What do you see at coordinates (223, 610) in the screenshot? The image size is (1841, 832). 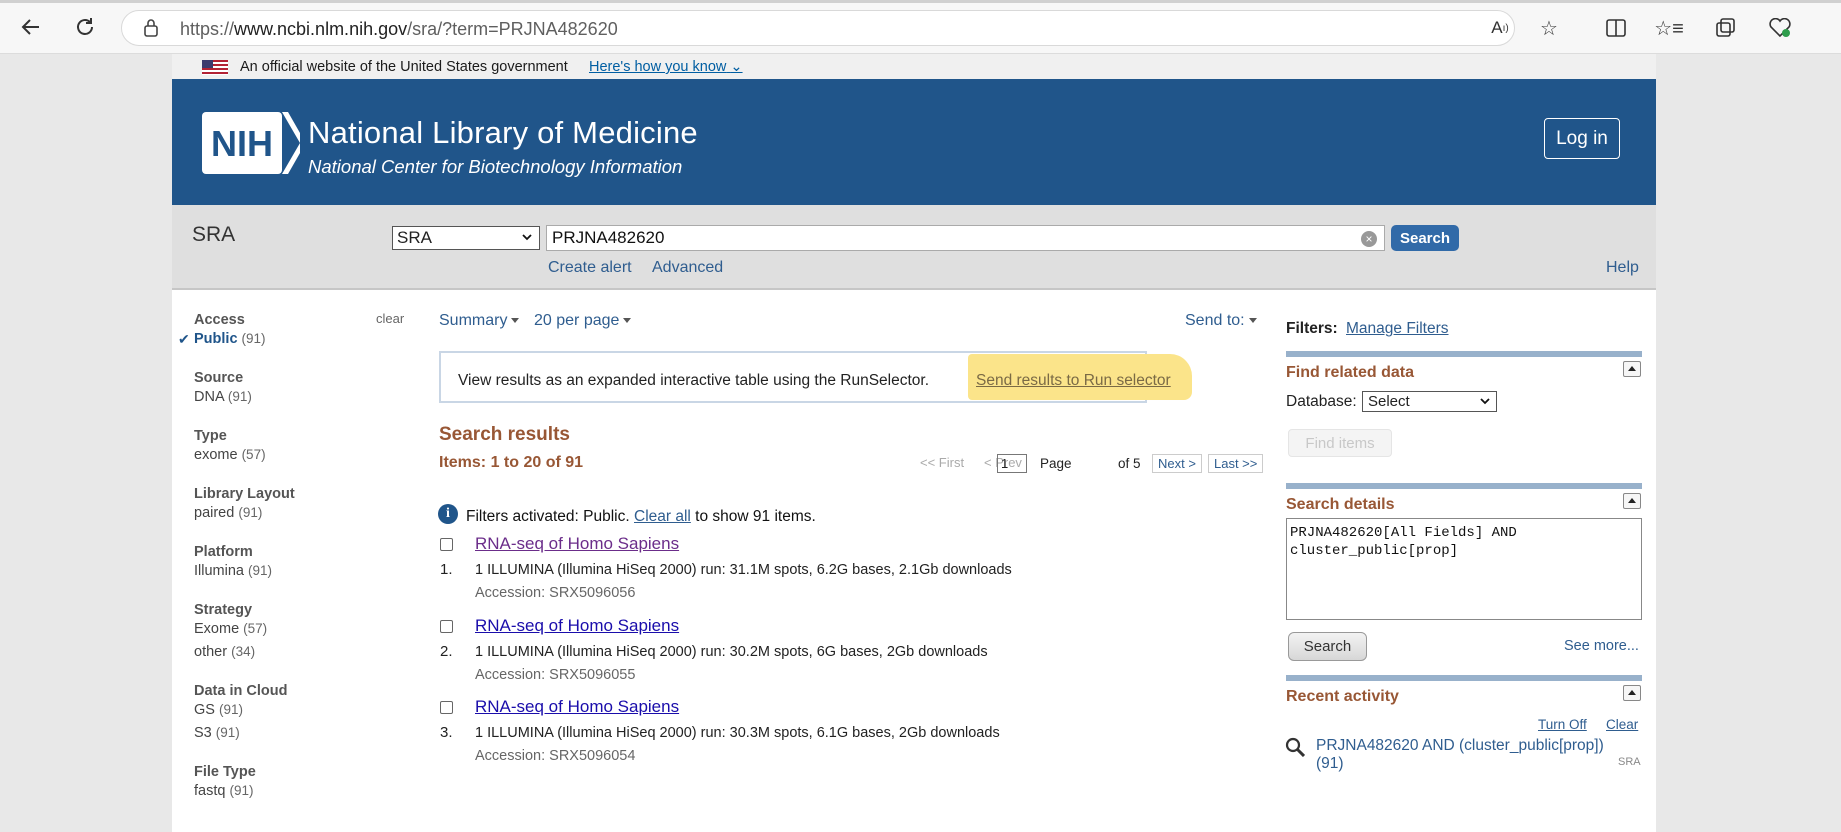 I see `filter-group-strategy: Strategy` at bounding box center [223, 610].